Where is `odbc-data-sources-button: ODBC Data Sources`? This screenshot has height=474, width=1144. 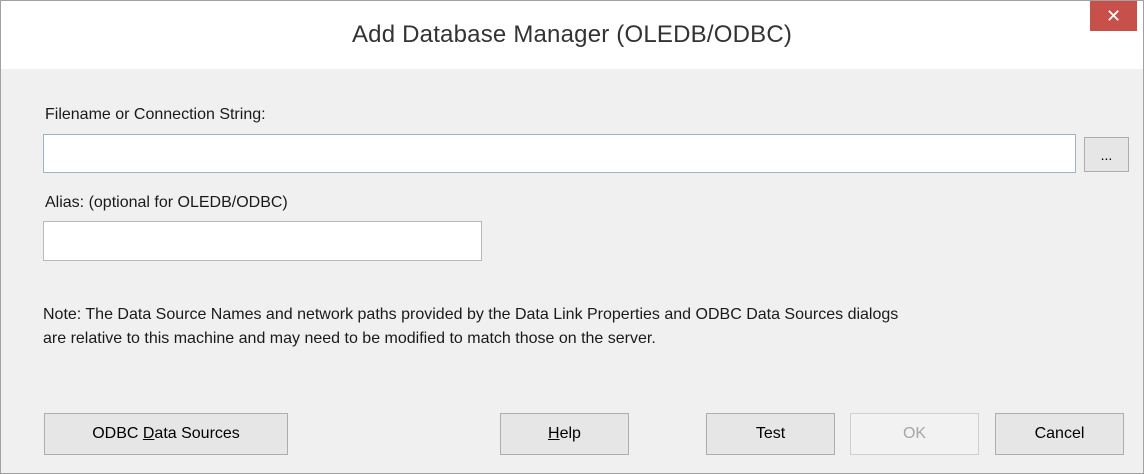 odbc-data-sources-button: ODBC Data Sources is located at coordinates (166, 434).